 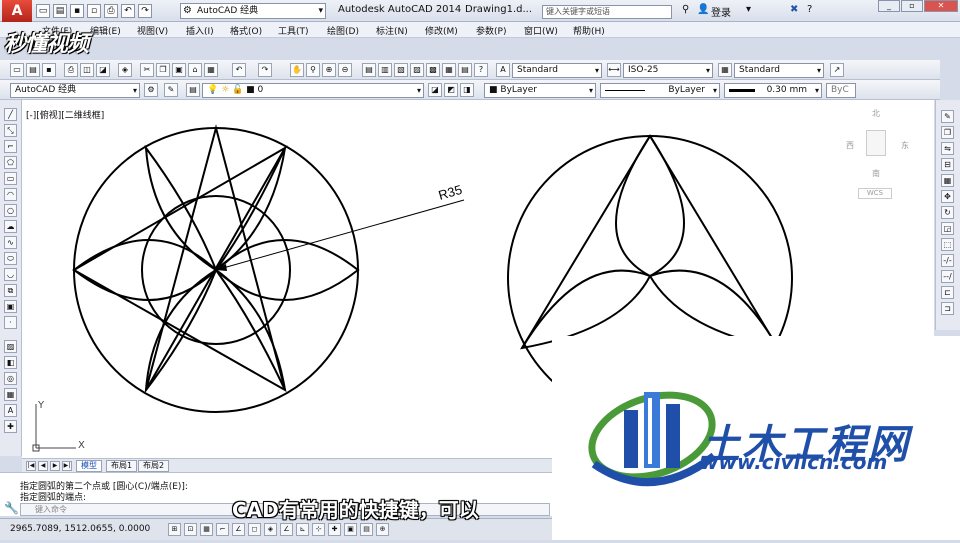 What do you see at coordinates (685, 9) in the screenshot?
I see `binoculars-icon: ⚲` at bounding box center [685, 9].